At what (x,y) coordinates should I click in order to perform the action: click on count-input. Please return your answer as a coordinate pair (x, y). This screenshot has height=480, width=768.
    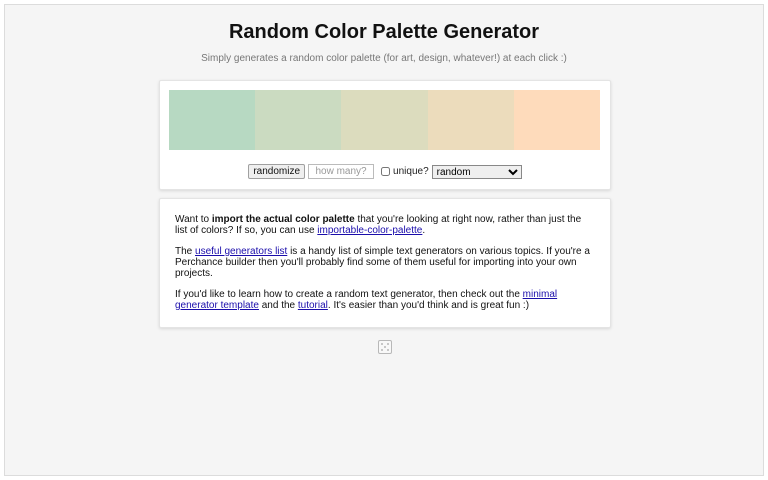
    Looking at the image, I should click on (341, 171).